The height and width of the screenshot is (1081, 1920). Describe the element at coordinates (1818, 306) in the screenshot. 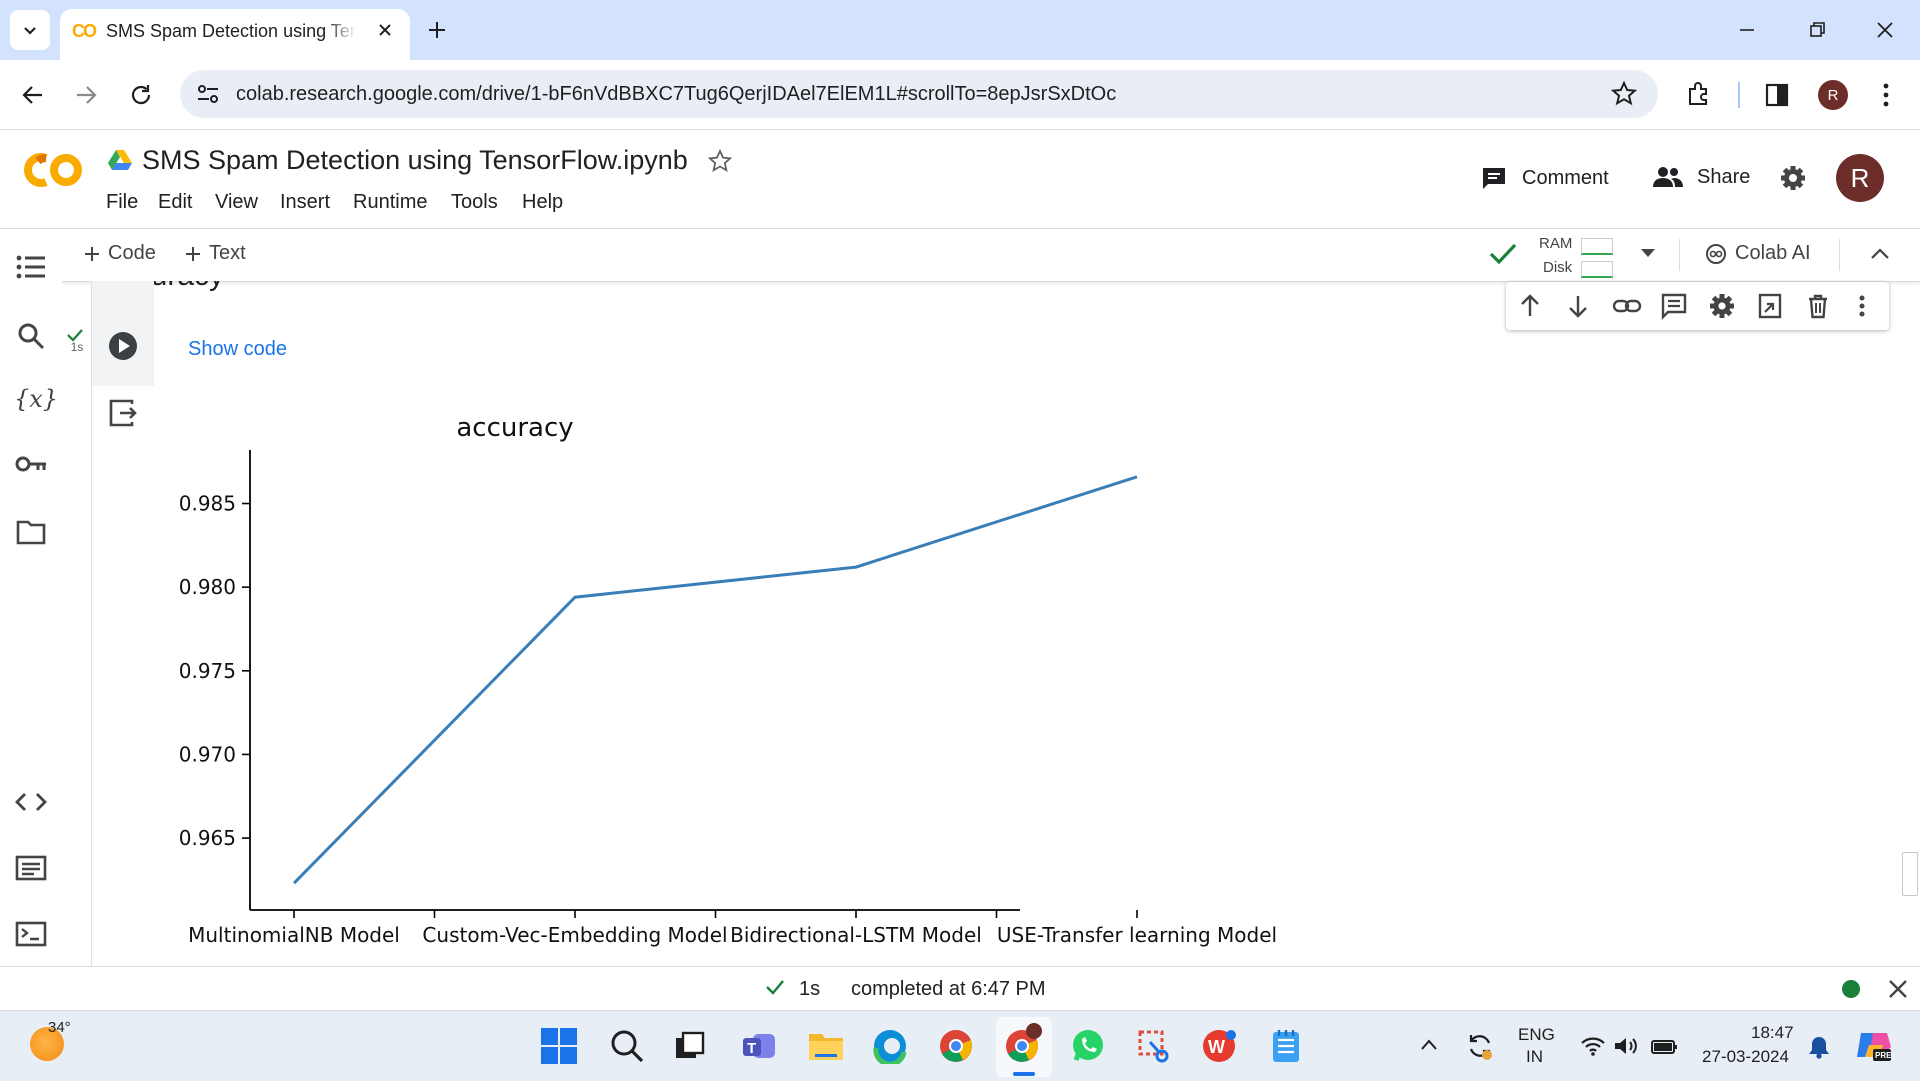

I see `delete-cell-trash-icon` at that location.